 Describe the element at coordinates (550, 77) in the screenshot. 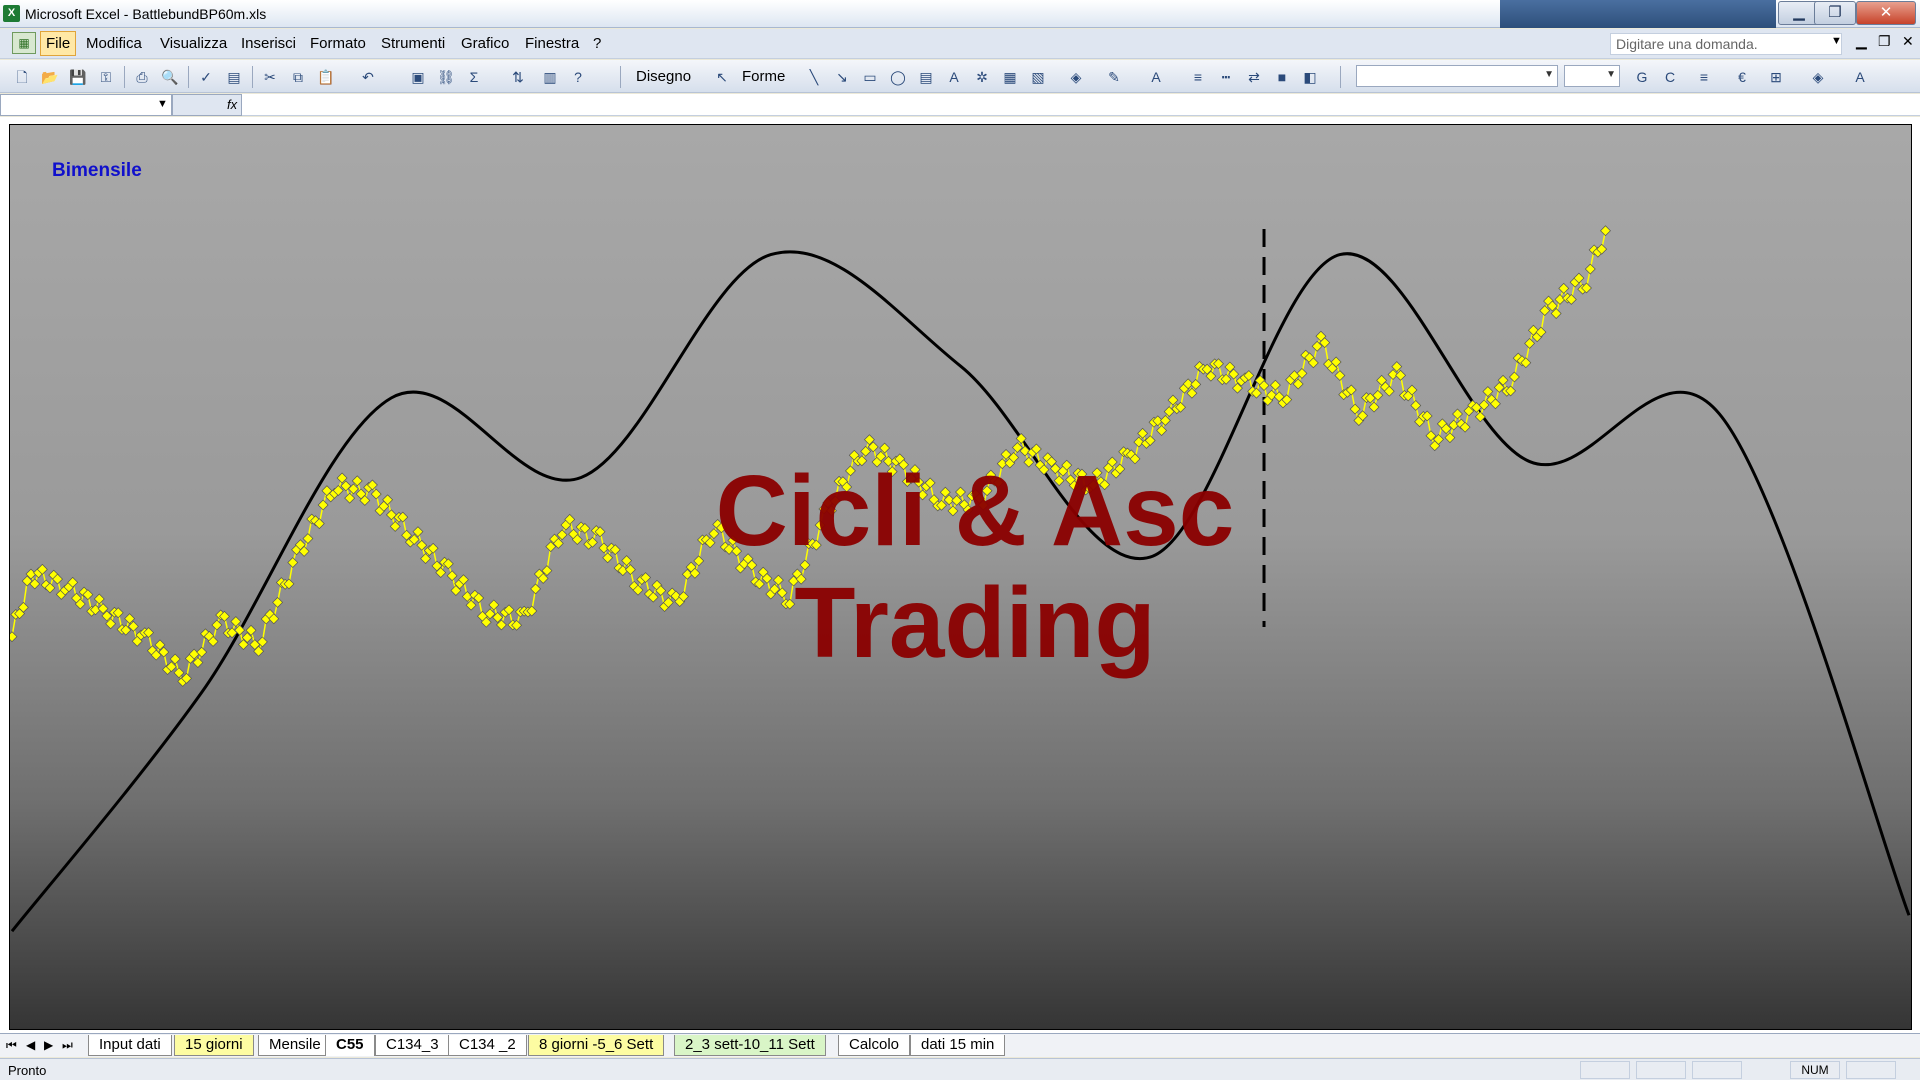

I see `chart-wizard-icon: ▥` at that location.